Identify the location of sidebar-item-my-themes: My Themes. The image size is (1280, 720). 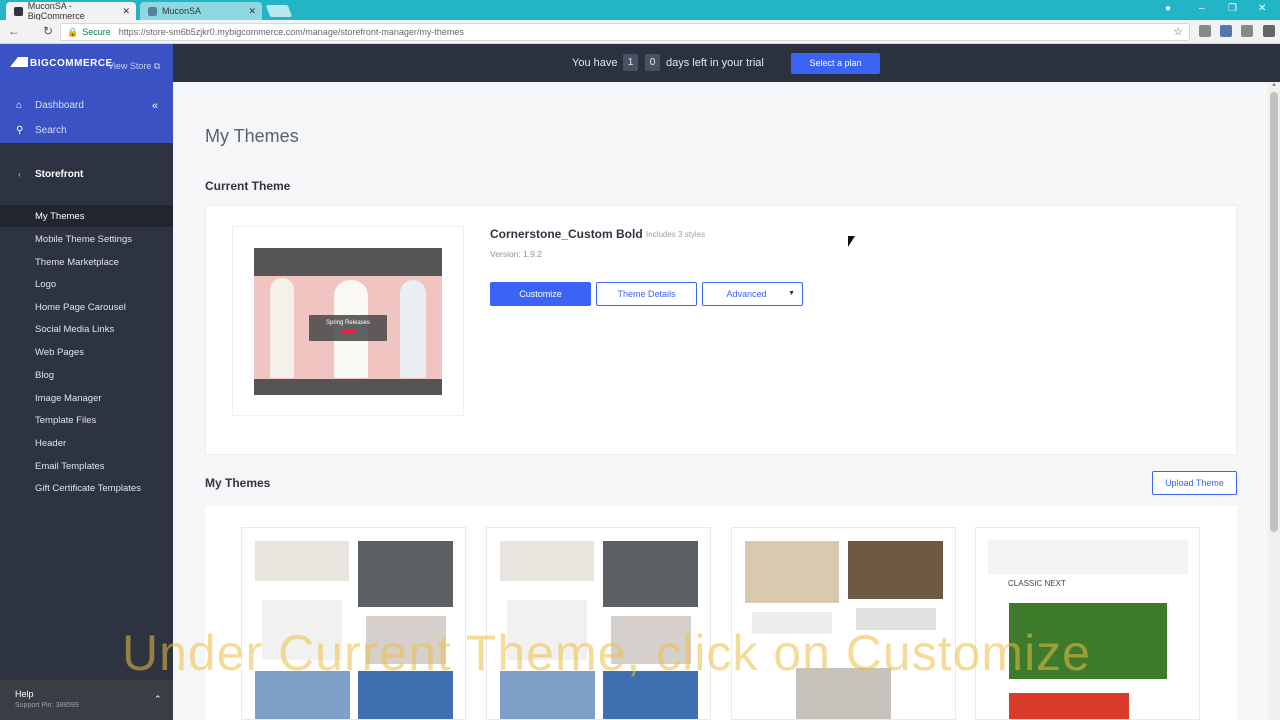
(86, 216).